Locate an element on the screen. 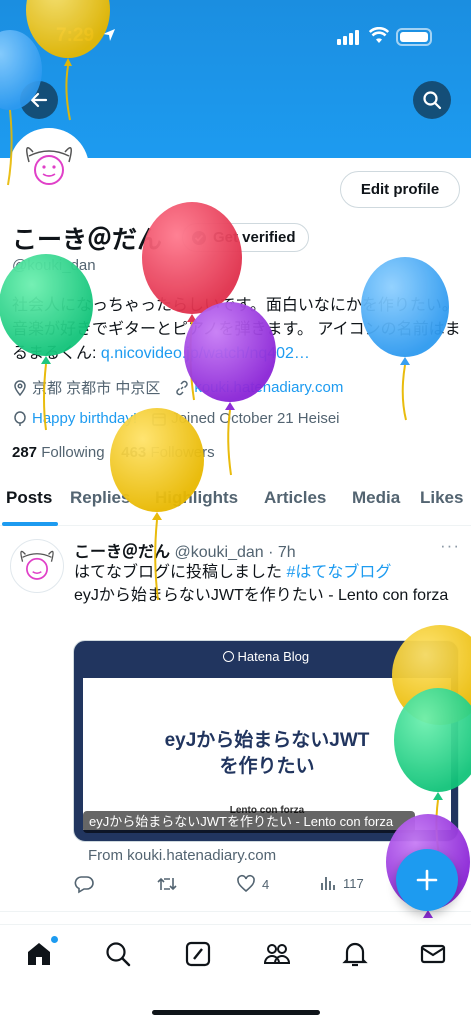 The image size is (471, 1024). followers-link: 463 Followers is located at coordinates (167, 452).